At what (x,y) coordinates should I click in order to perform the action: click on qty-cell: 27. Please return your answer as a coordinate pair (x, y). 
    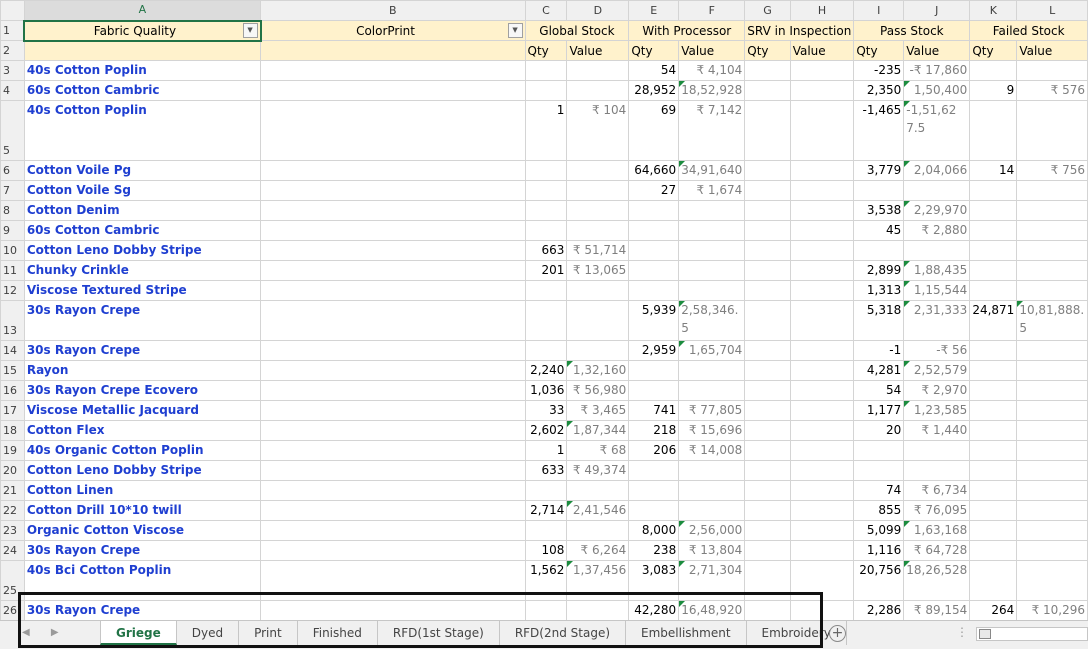
    Looking at the image, I should click on (654, 190).